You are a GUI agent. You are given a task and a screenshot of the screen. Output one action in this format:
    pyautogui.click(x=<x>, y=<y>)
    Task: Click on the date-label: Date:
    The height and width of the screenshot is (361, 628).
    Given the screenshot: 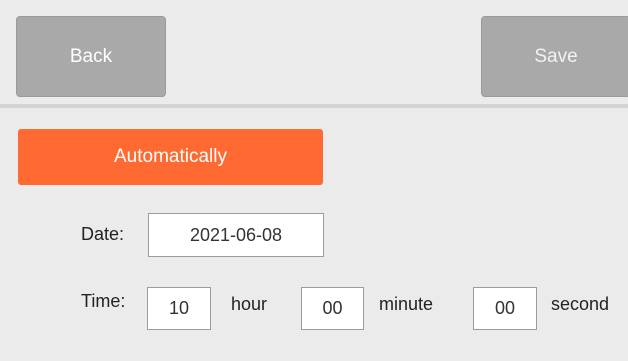 What is the action you would take?
    pyautogui.click(x=103, y=234)
    